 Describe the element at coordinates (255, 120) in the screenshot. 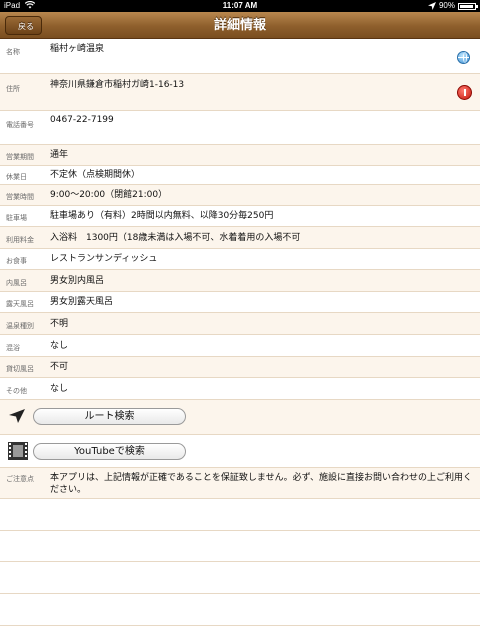

I see `detail-value: 0467-22-7199` at that location.